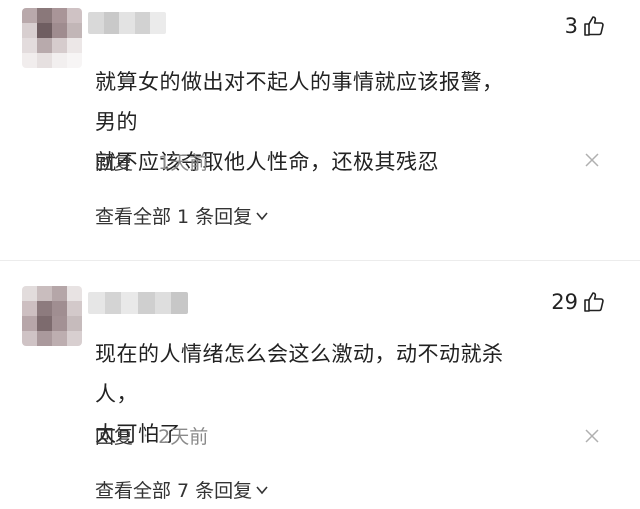 This screenshot has width=640, height=509. What do you see at coordinates (183, 163) in the screenshot?
I see `timestamp: 1天前` at bounding box center [183, 163].